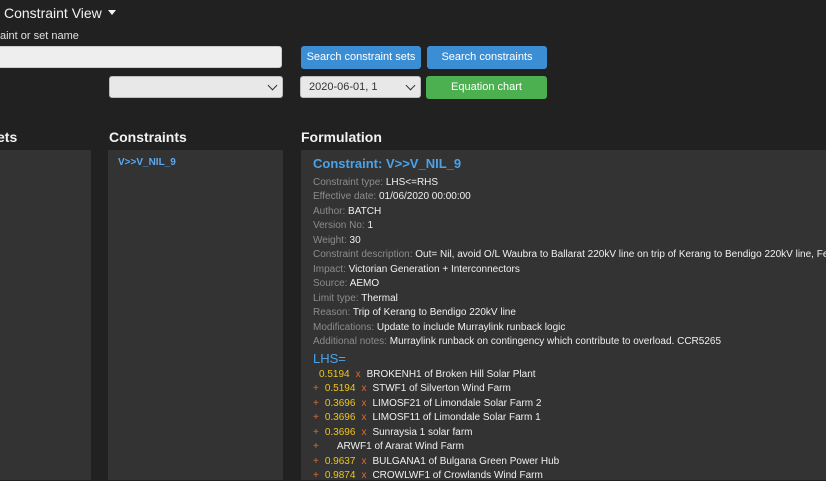 The height and width of the screenshot is (481, 826). What do you see at coordinates (195, 315) in the screenshot?
I see `constraints-panel` at bounding box center [195, 315].